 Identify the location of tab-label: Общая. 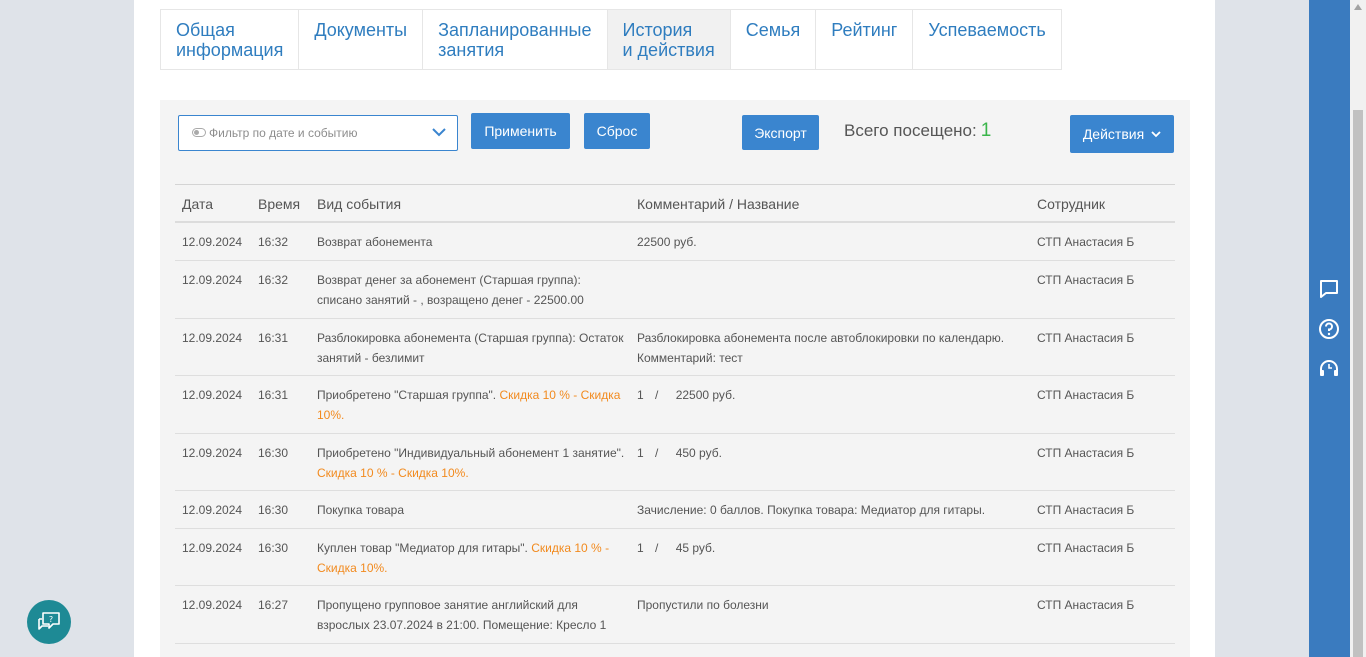
(205, 30).